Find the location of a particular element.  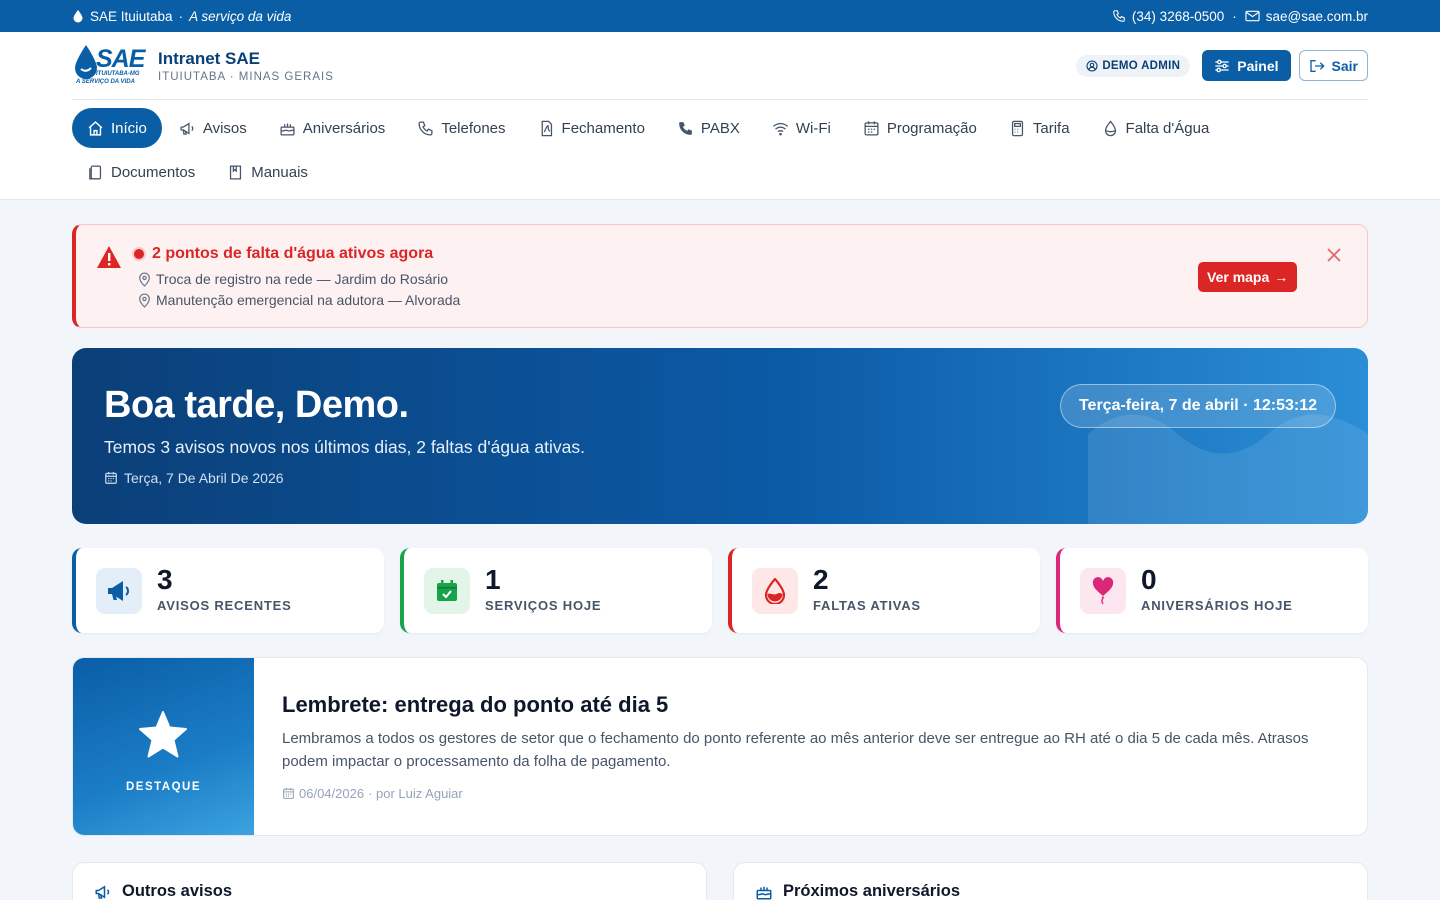

card-title: Outros avisos is located at coordinates (177, 891).